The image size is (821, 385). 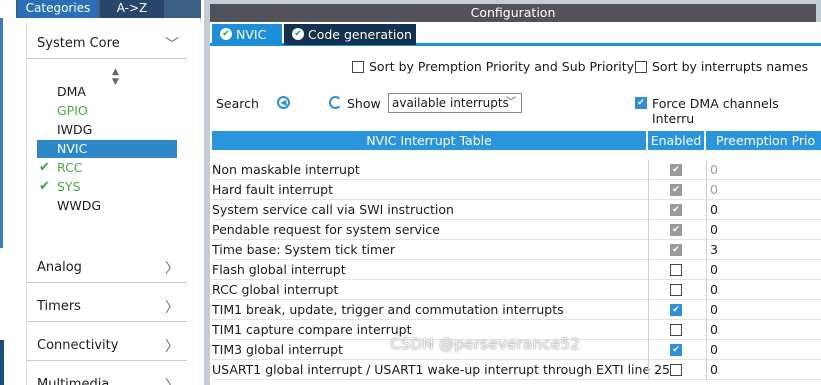 I want to click on table-row: Time base: System tick timer ✔ 3, so click(x=516, y=250).